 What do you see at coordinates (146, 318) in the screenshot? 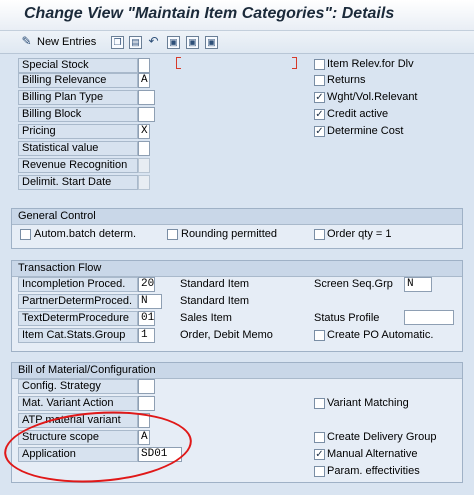
I see `text-determ-procedure-input: 01` at bounding box center [146, 318].